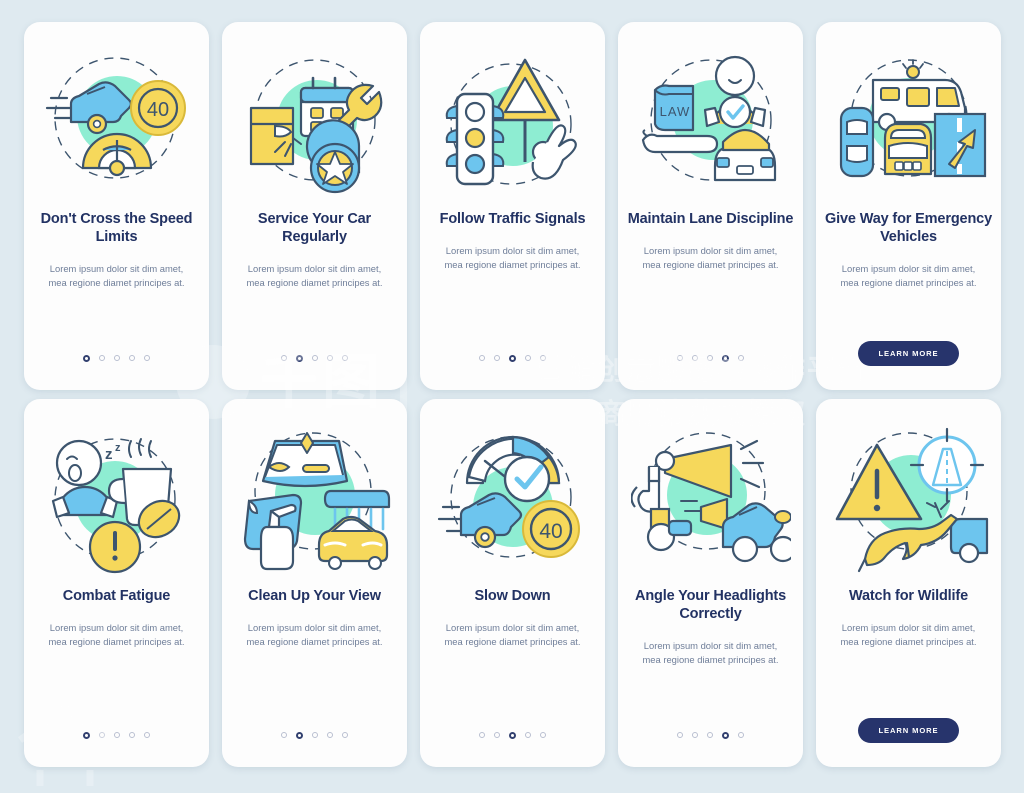  I want to click on illustration-warning-triangle-deer-road-sign, so click(909, 499).